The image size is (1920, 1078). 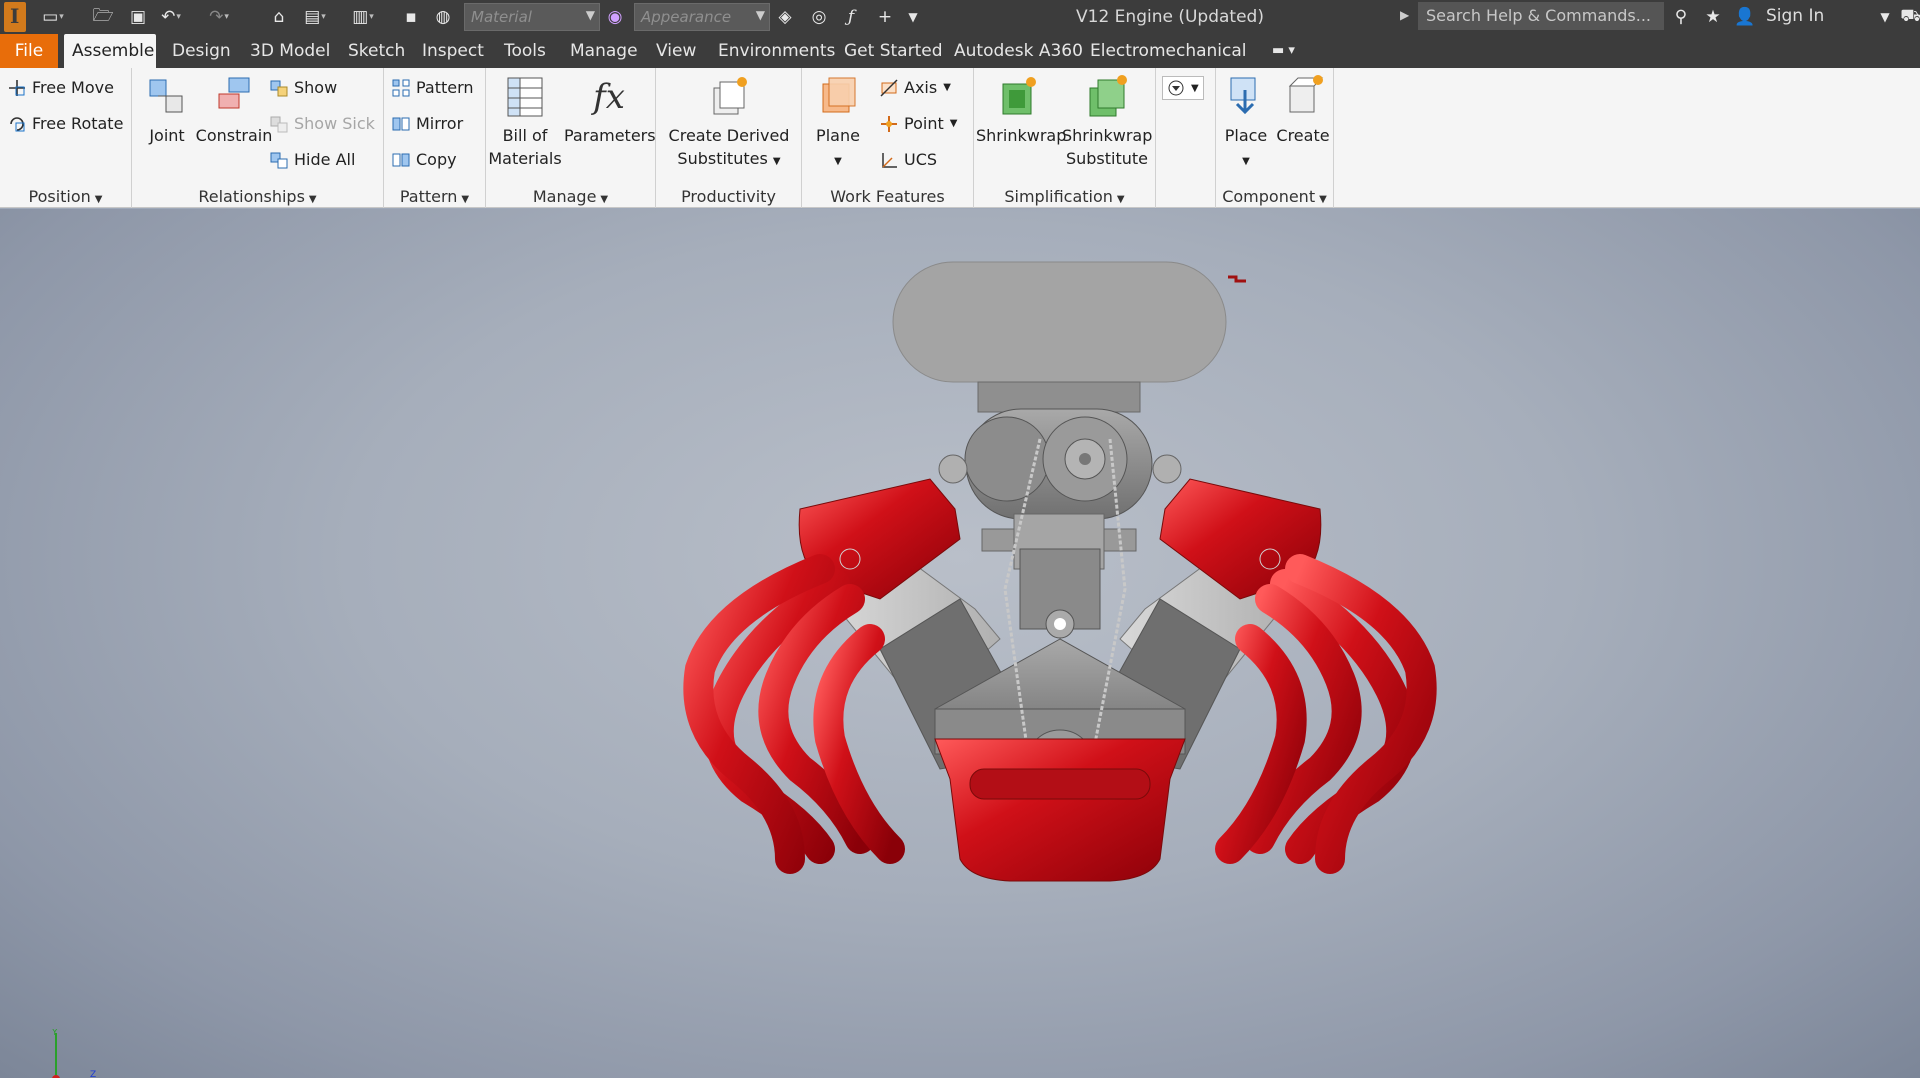 I want to click on create-derived-substitutes-button: Create Derived Substitutes ▼, so click(x=729, y=120).